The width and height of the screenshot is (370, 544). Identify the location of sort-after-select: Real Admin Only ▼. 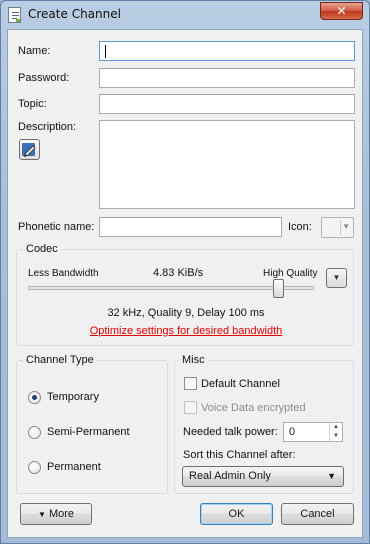
(263, 476).